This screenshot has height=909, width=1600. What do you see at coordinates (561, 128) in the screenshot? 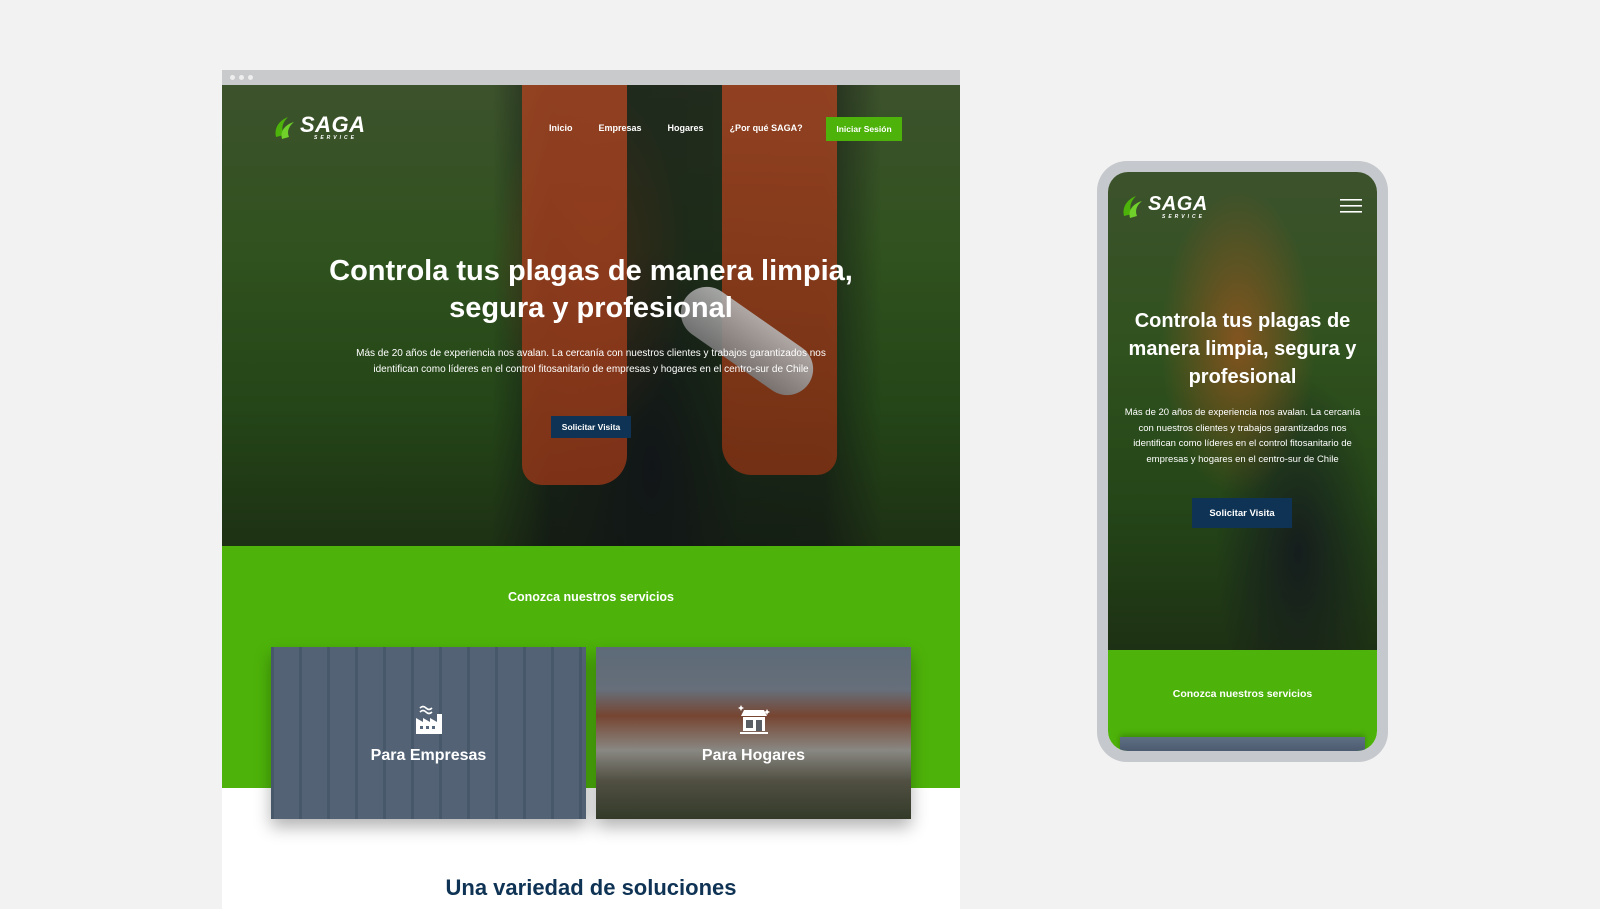
I see `nav-item-inicio: Inicio` at bounding box center [561, 128].